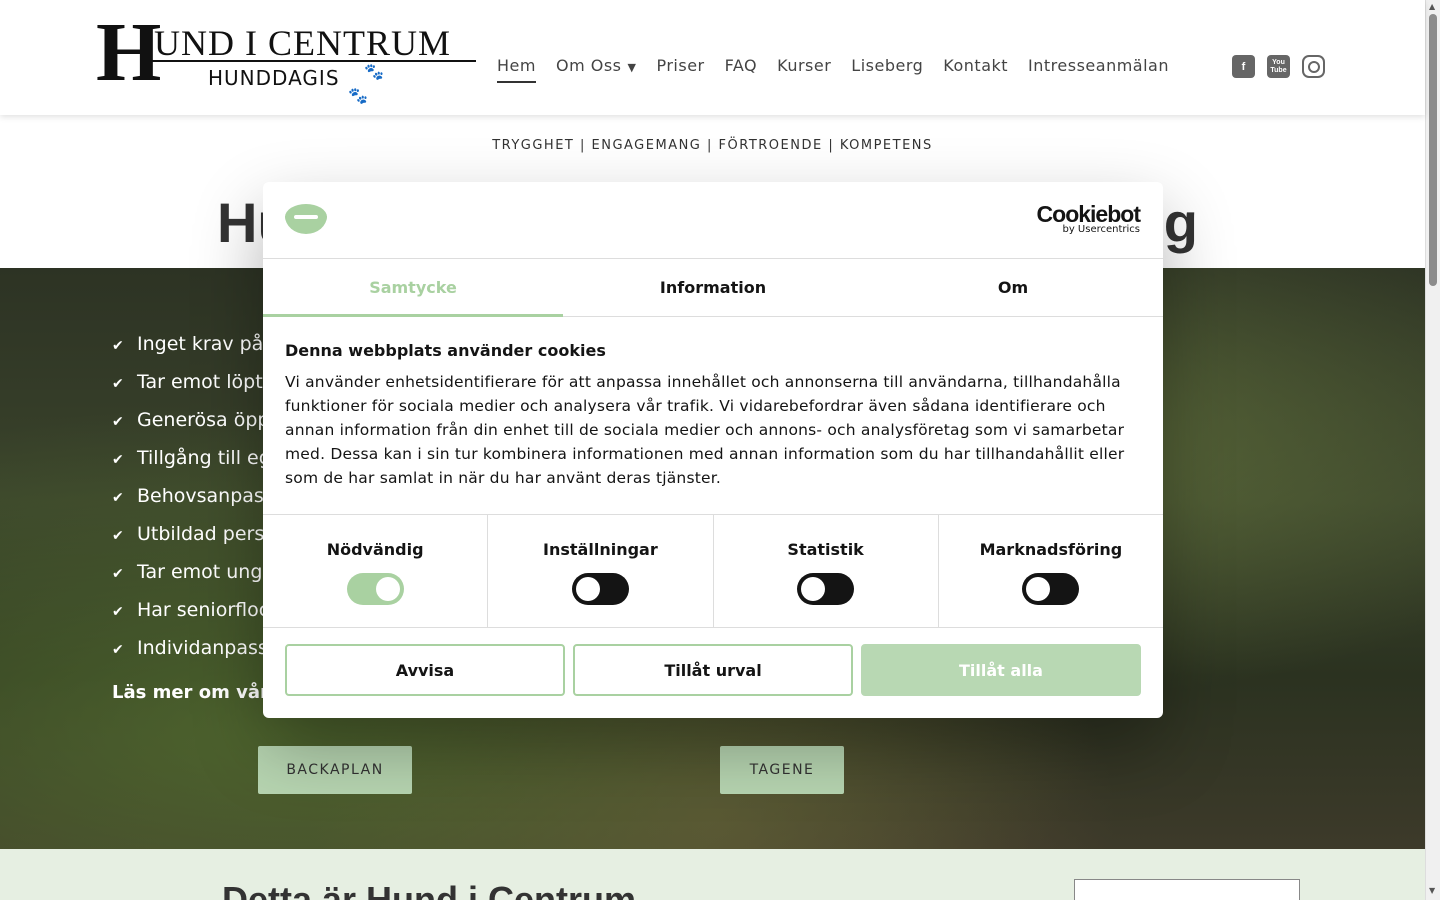 This screenshot has height=900, width=1440. I want to click on social-links: f You Tube, so click(1278, 66).